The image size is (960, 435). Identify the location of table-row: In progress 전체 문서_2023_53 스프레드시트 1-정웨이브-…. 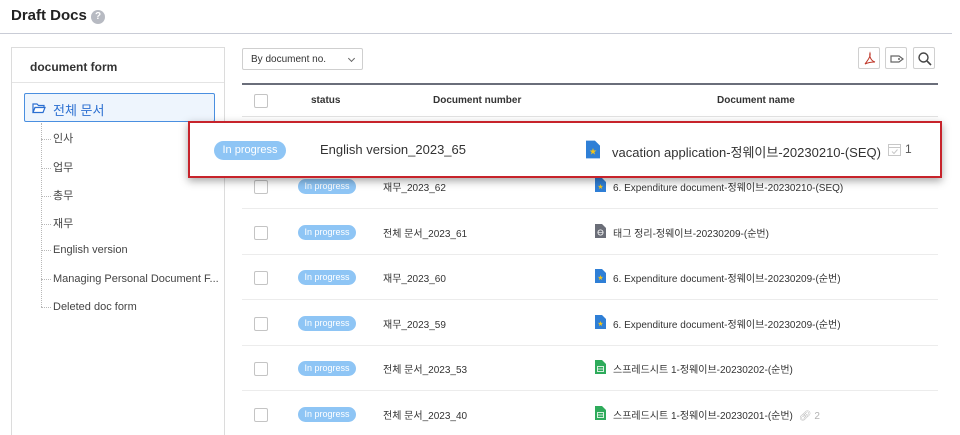
(590, 368).